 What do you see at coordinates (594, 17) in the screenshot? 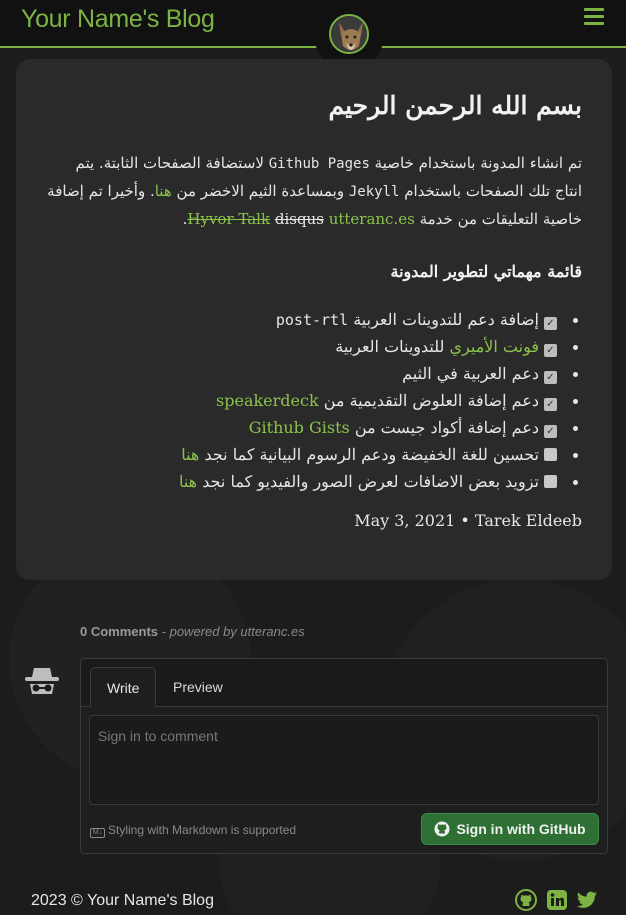
I see `hamburger-menu-icon` at bounding box center [594, 17].